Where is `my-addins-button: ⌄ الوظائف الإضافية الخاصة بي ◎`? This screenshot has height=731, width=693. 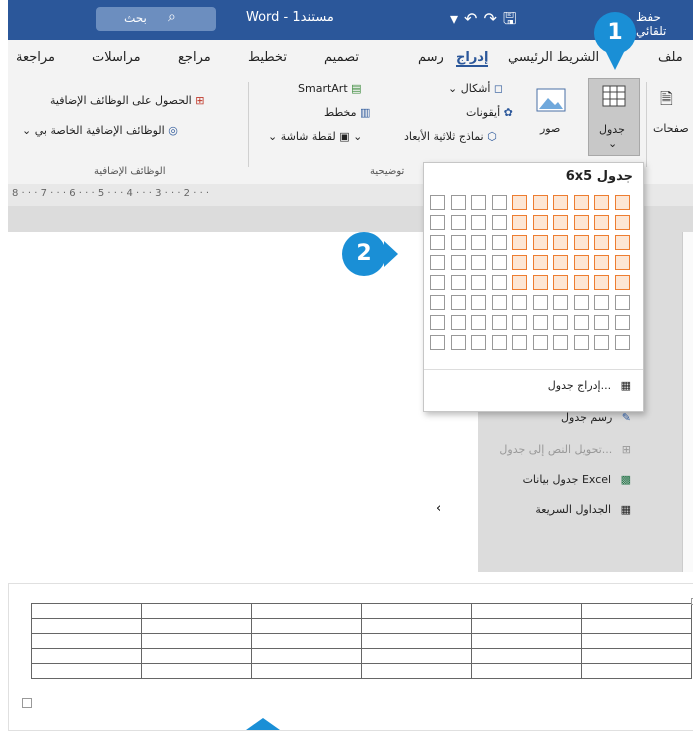
my-addins-button: ⌄ الوظائف الإضافية الخاصة بي ◎ is located at coordinates (100, 130).